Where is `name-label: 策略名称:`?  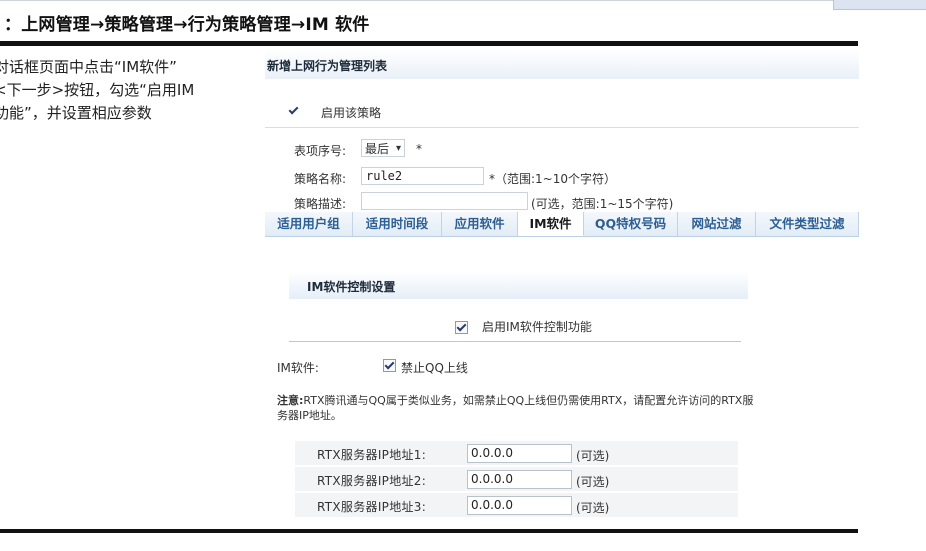 name-label: 策略名称: is located at coordinates (320, 179).